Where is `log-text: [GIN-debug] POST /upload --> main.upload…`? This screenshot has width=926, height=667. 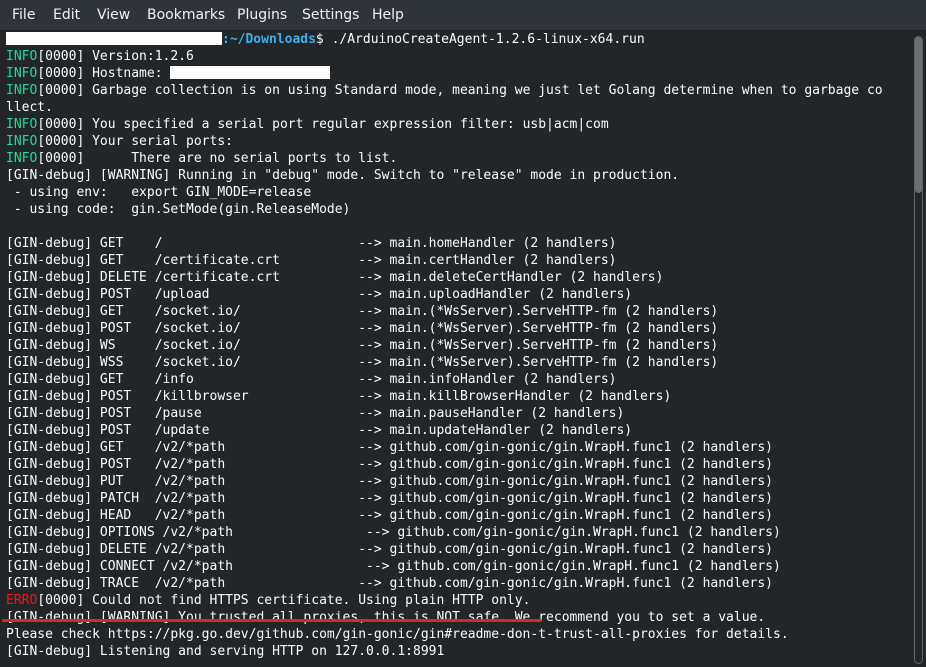 log-text: [GIN-debug] POST /upload --> main.upload… is located at coordinates (319, 294).